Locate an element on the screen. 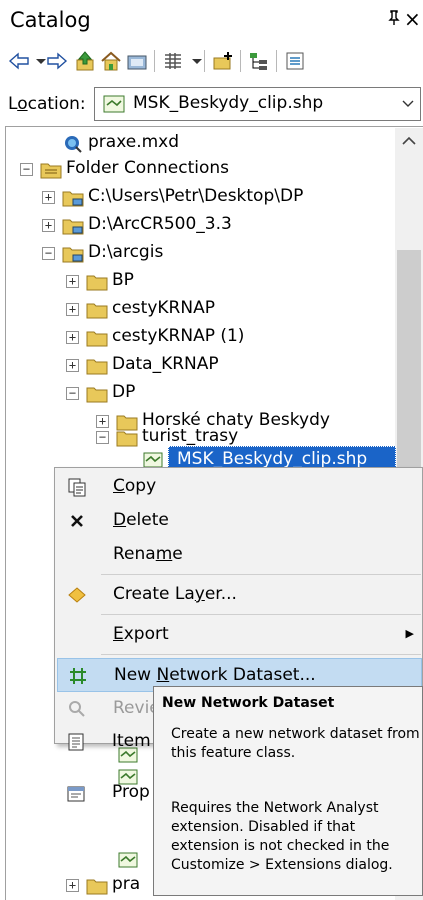 This screenshot has height=900, width=423. catalog-toolbar is located at coordinates (211, 61).